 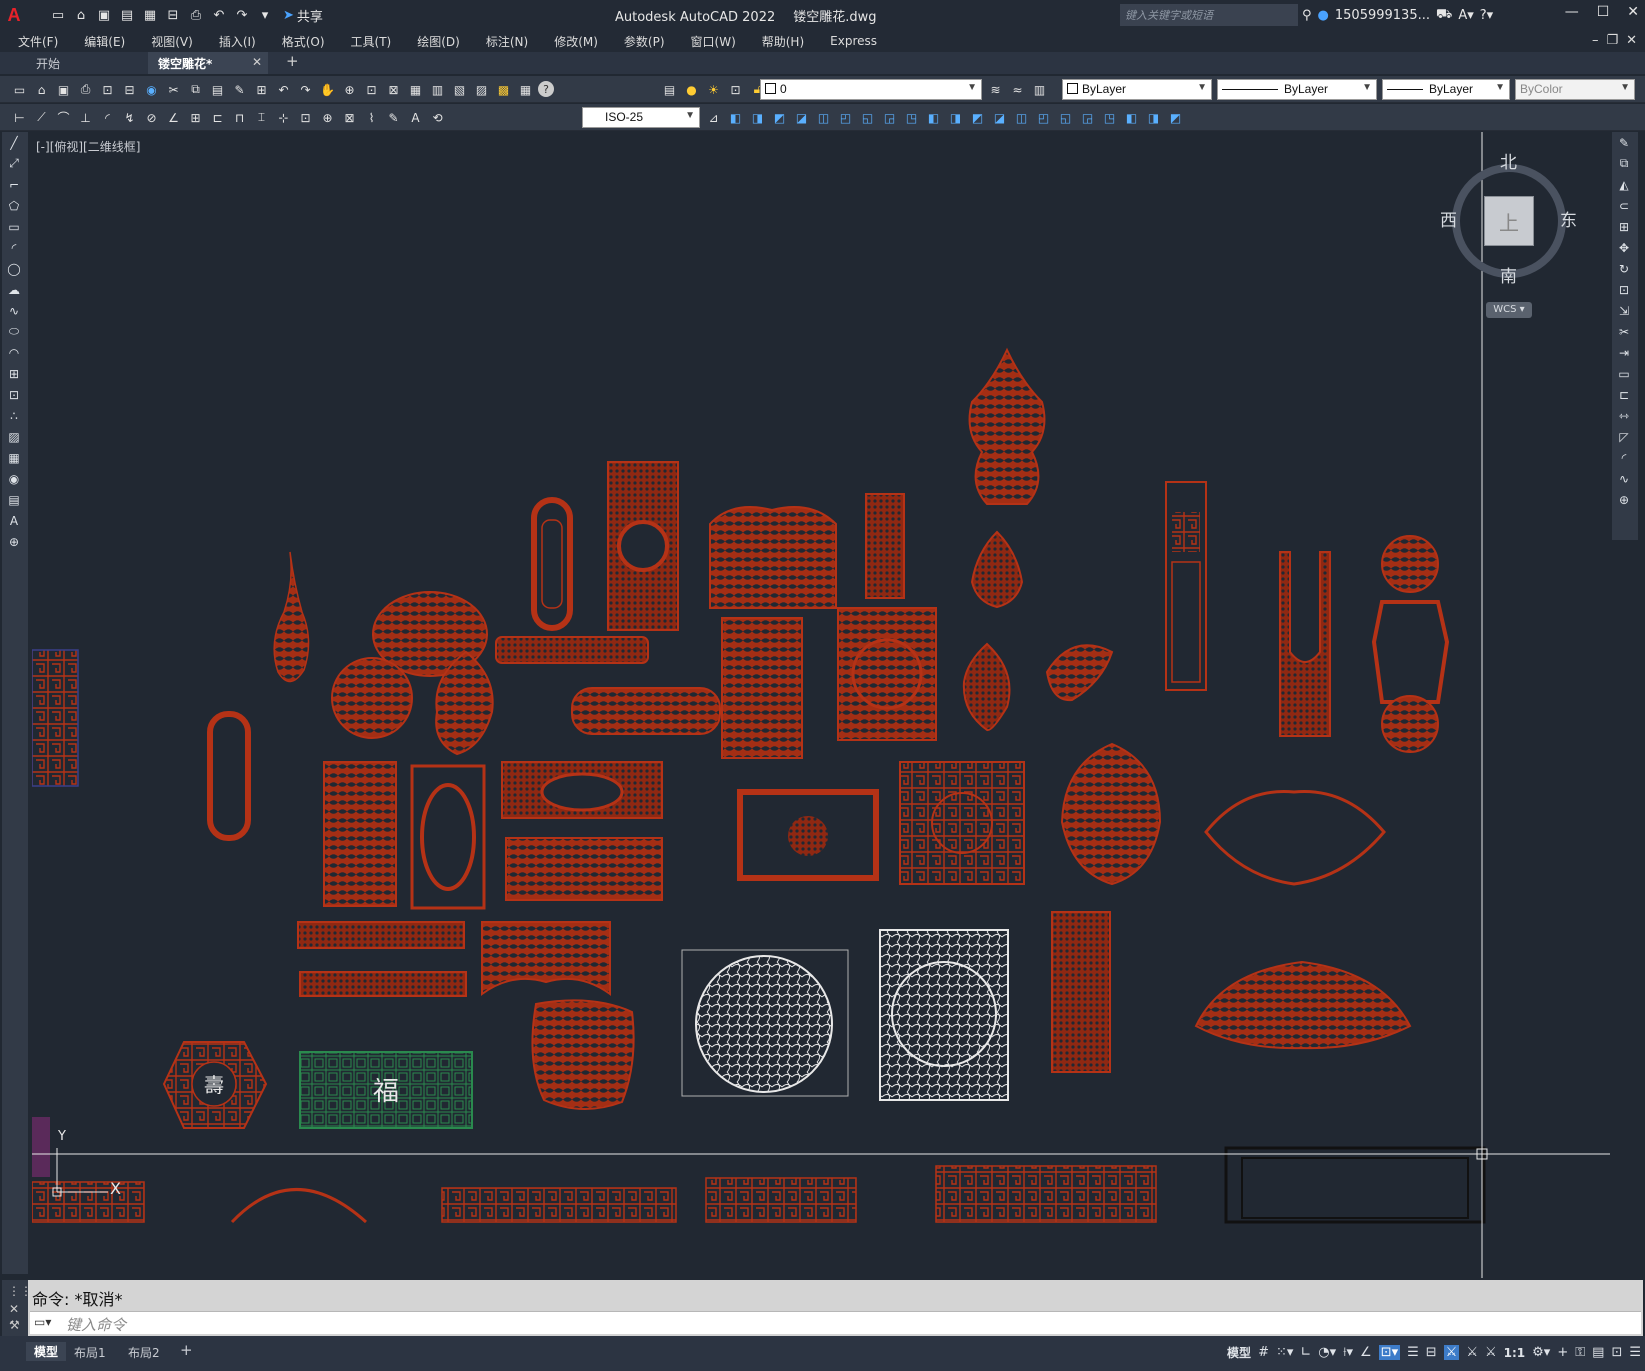 What do you see at coordinates (572, 650) in the screenshot?
I see `carving-long-strip` at bounding box center [572, 650].